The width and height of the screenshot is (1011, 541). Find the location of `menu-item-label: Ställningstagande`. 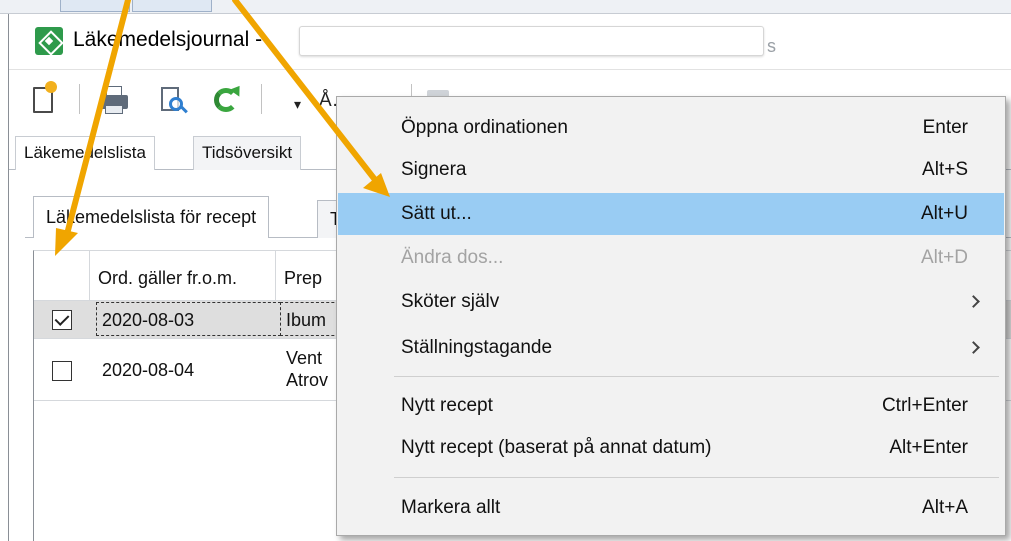

menu-item-label: Ställningstagande is located at coordinates (477, 347).